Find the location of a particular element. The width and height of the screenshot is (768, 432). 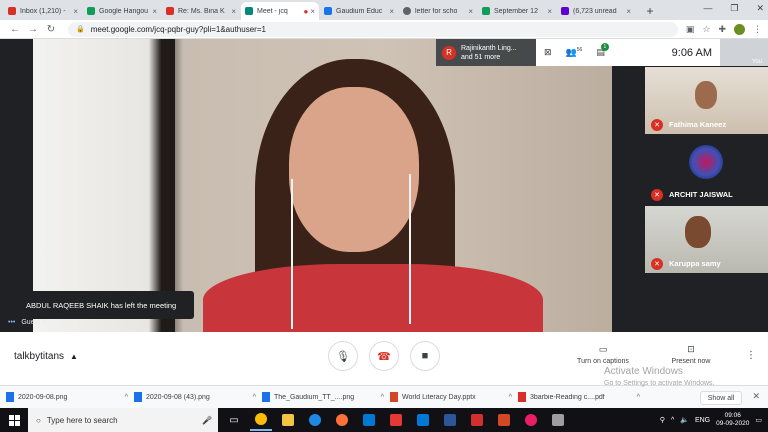

window-controls: — ❐ ✕ is located at coordinates (733, 8).